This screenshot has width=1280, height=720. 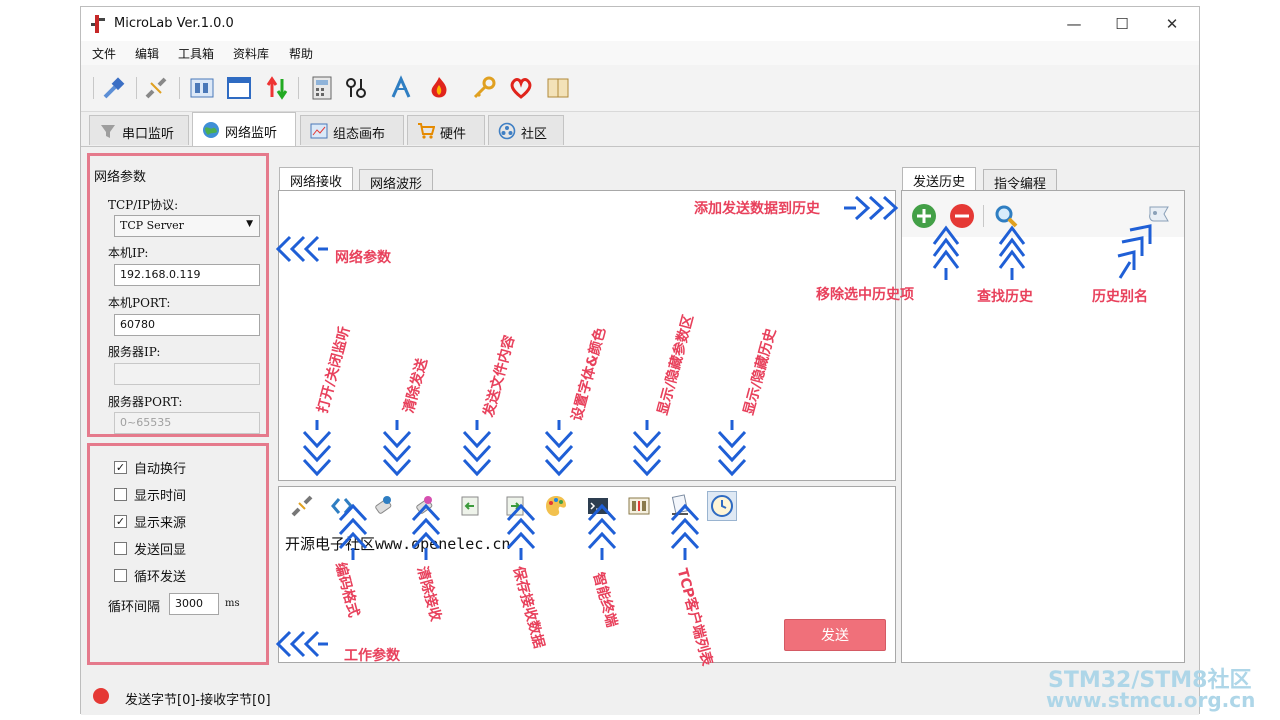 What do you see at coordinates (211, 130) in the screenshot?
I see `globe-icon` at bounding box center [211, 130].